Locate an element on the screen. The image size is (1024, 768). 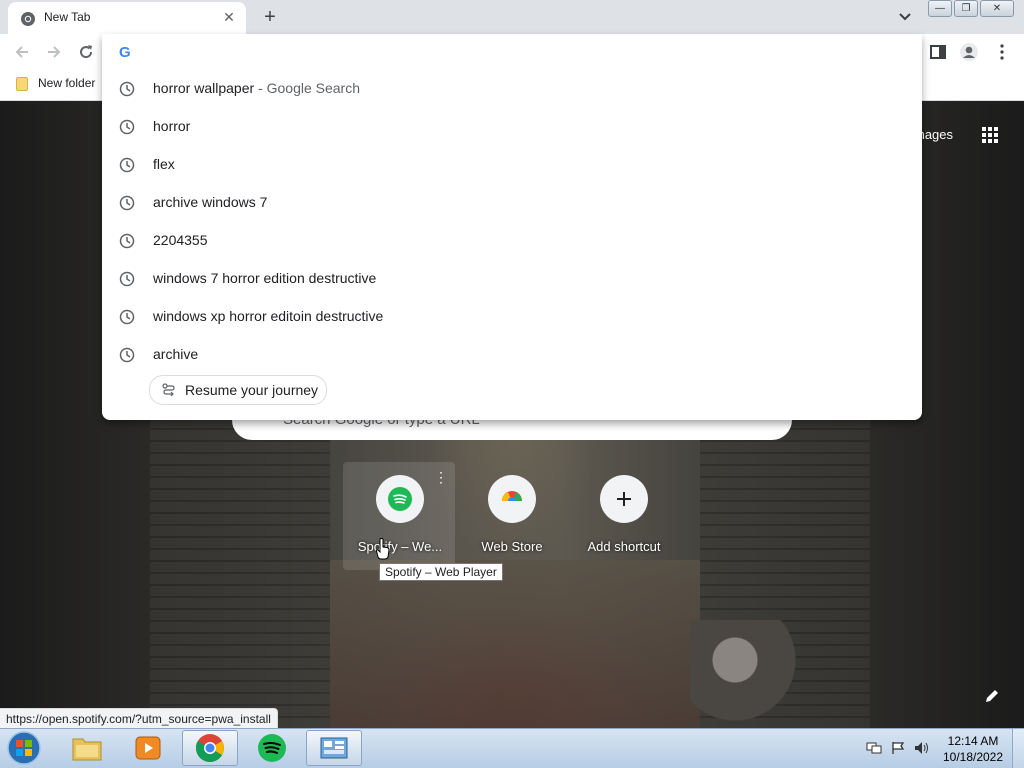
shortcut-add: Add shortcut is located at coordinates (624, 525).